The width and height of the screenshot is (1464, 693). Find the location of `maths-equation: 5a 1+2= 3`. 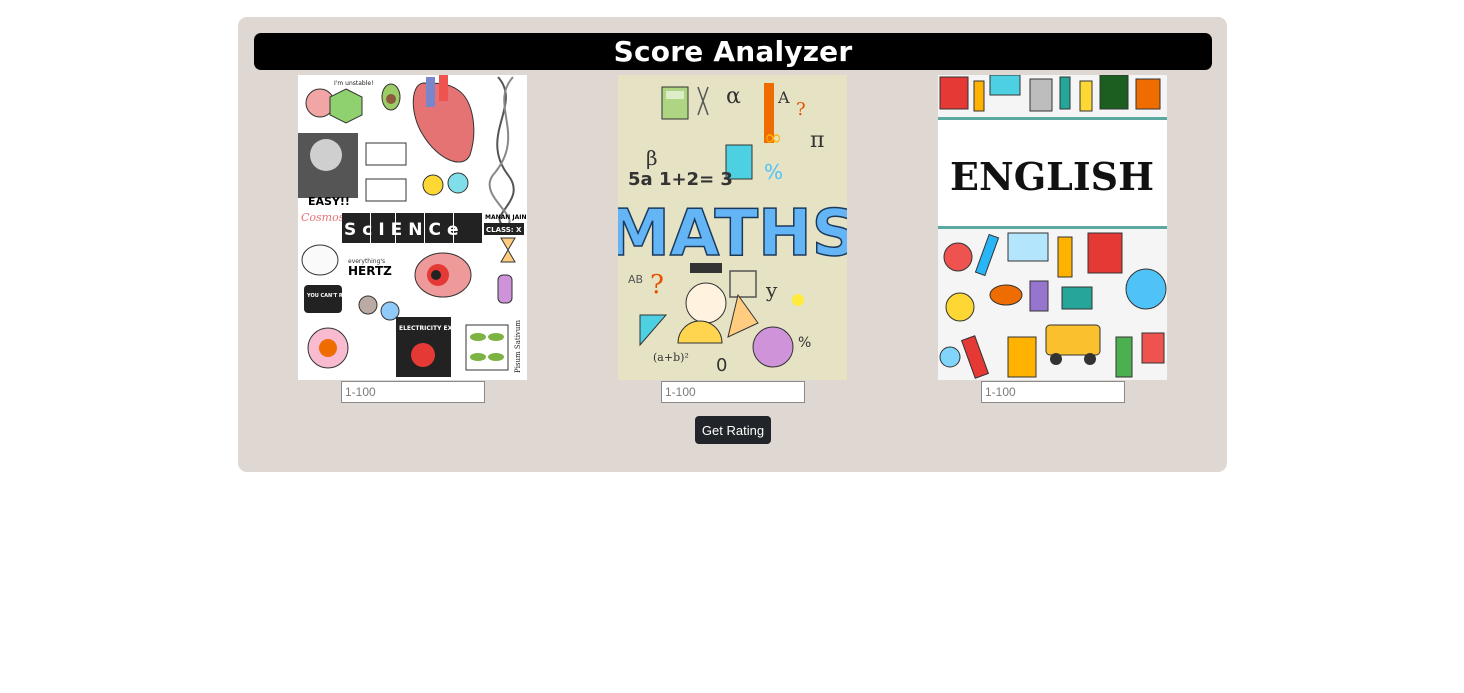

maths-equation: 5a 1+2= 3 is located at coordinates (680, 179).